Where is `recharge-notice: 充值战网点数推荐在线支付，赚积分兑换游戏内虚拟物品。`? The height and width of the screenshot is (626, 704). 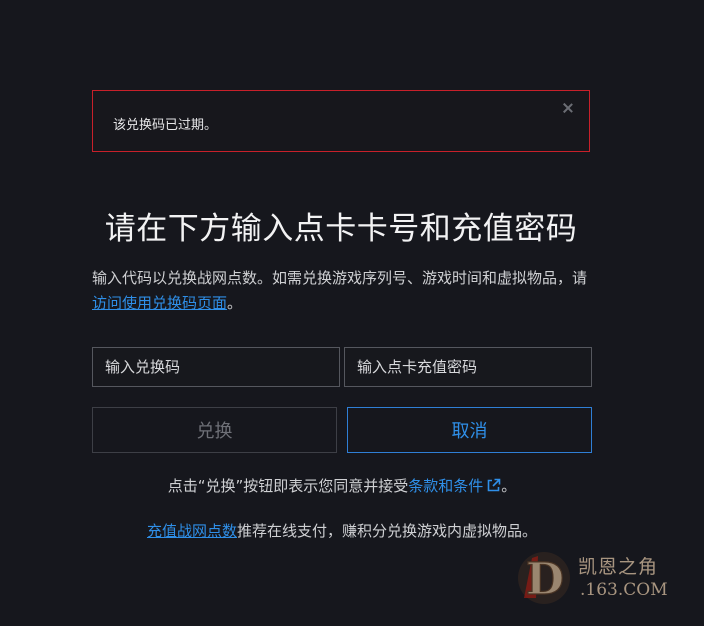 recharge-notice: 充值战网点数推荐在线支付，赚积分兑换游戏内虚拟物品。 is located at coordinates (342, 530).